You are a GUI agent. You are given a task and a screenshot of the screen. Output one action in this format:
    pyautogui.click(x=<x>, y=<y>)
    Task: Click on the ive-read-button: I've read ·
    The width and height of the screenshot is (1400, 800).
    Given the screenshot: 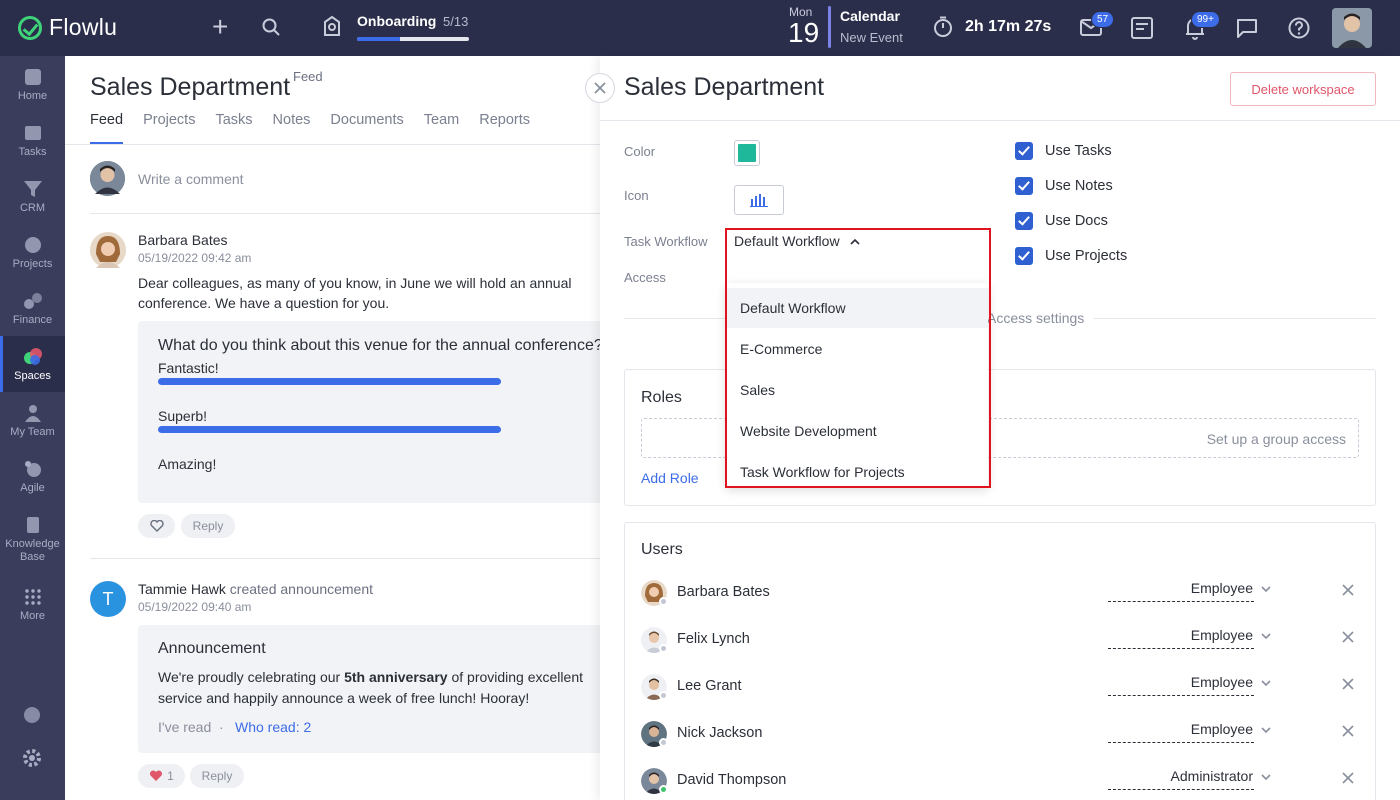 What is the action you would take?
    pyautogui.click(x=191, y=727)
    